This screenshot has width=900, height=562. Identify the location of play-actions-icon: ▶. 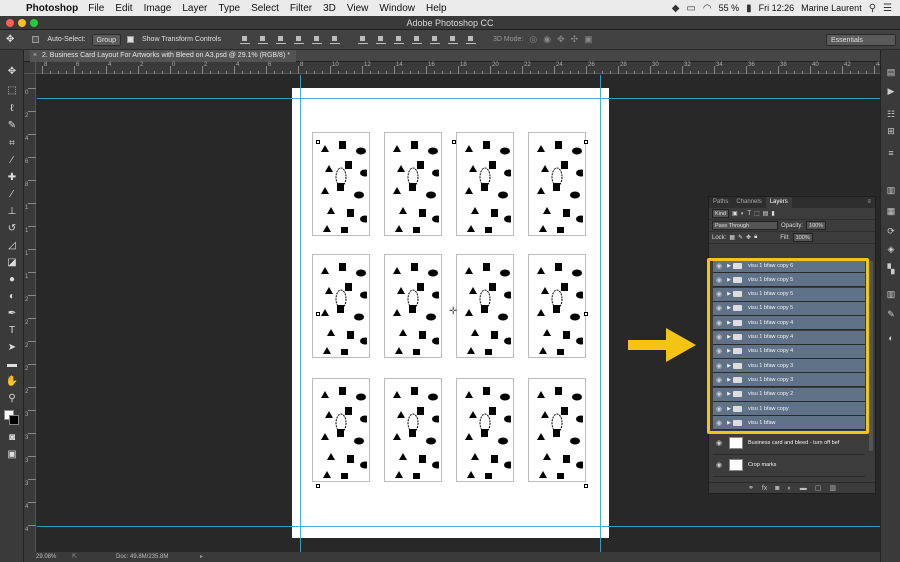
(891, 91).